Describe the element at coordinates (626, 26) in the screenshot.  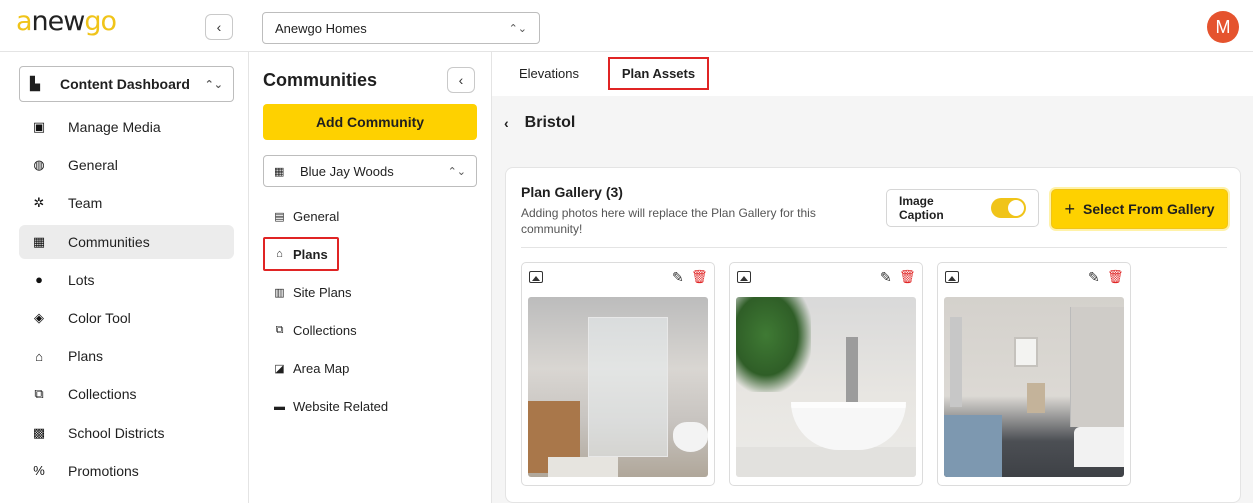
I see `top-bar: anewgo ‹ Anewgo Homes ⌃⌄ M` at that location.